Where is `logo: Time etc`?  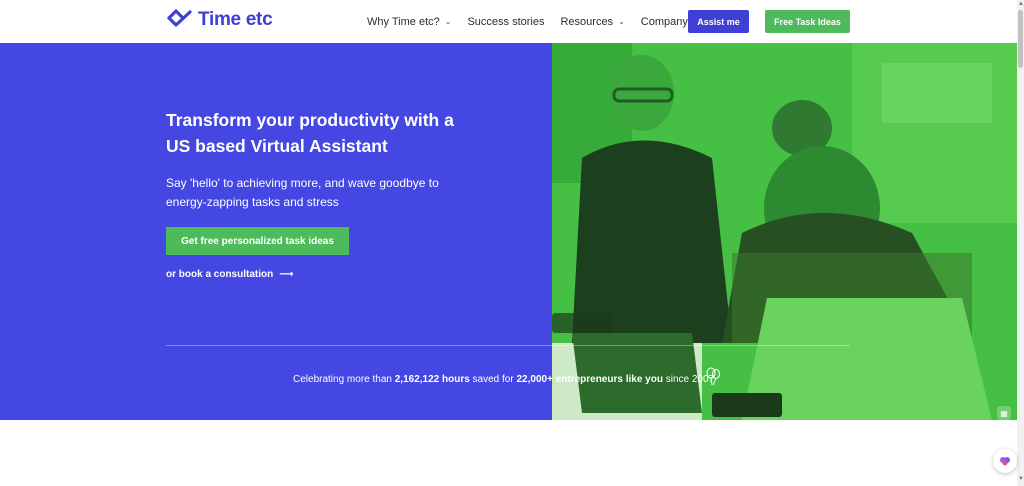 logo: Time etc is located at coordinates (219, 20).